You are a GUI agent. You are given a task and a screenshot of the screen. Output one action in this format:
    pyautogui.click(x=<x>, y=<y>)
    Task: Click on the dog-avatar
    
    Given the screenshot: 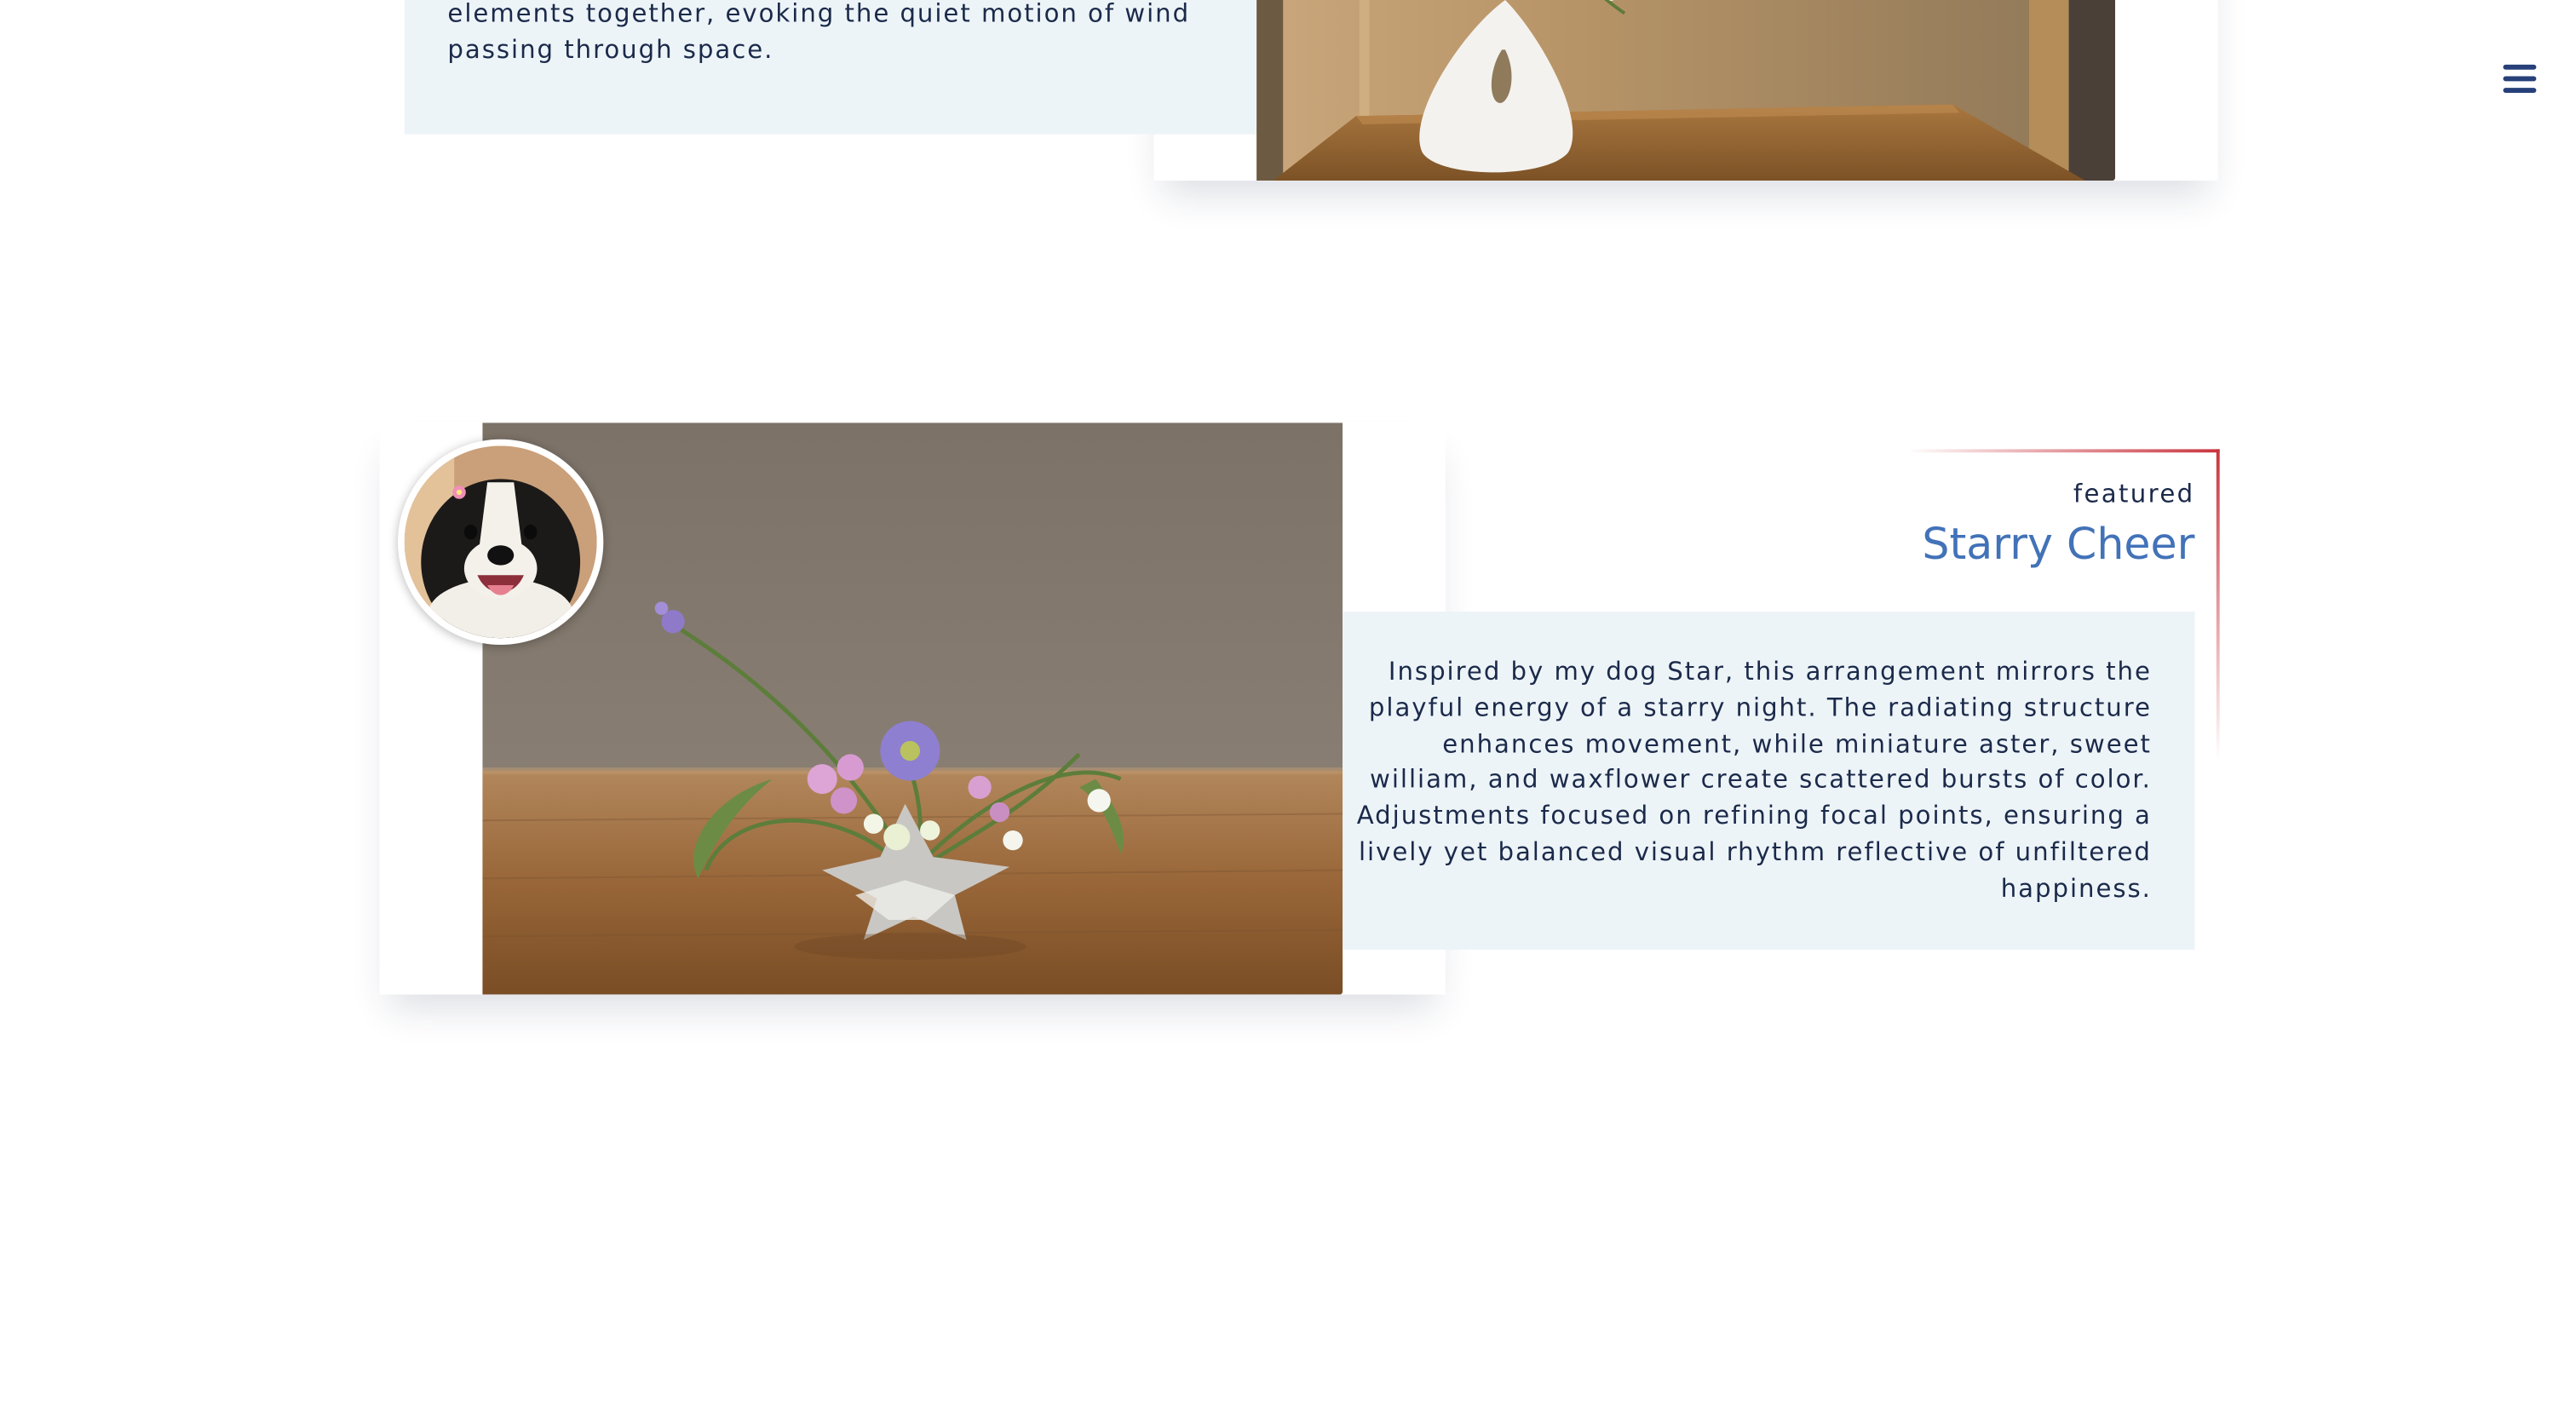 What is the action you would take?
    pyautogui.click(x=501, y=542)
    